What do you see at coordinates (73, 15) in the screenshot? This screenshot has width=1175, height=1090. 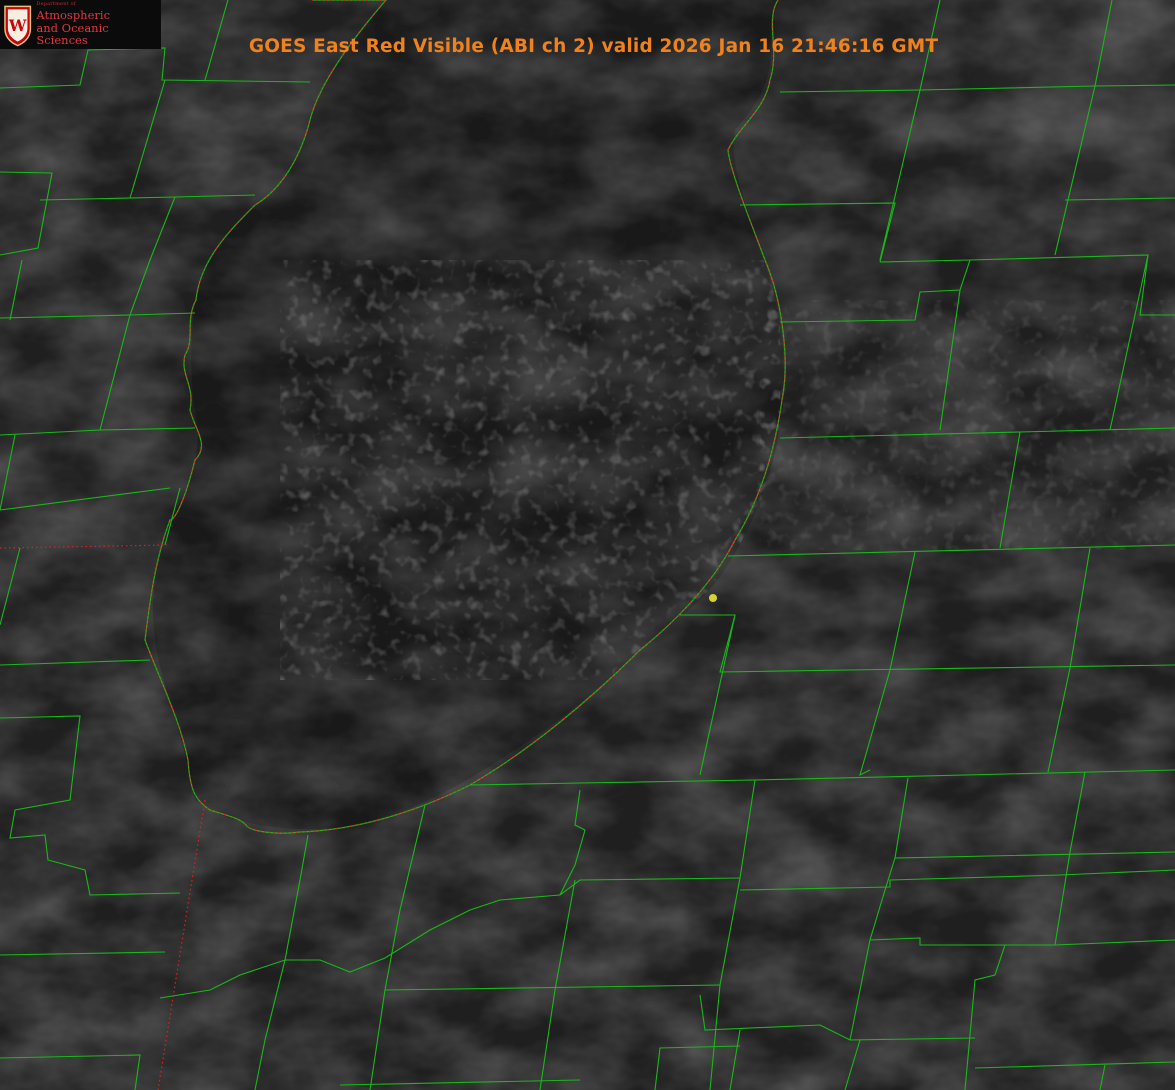 I see `logo-line-1: Atmospheric` at bounding box center [73, 15].